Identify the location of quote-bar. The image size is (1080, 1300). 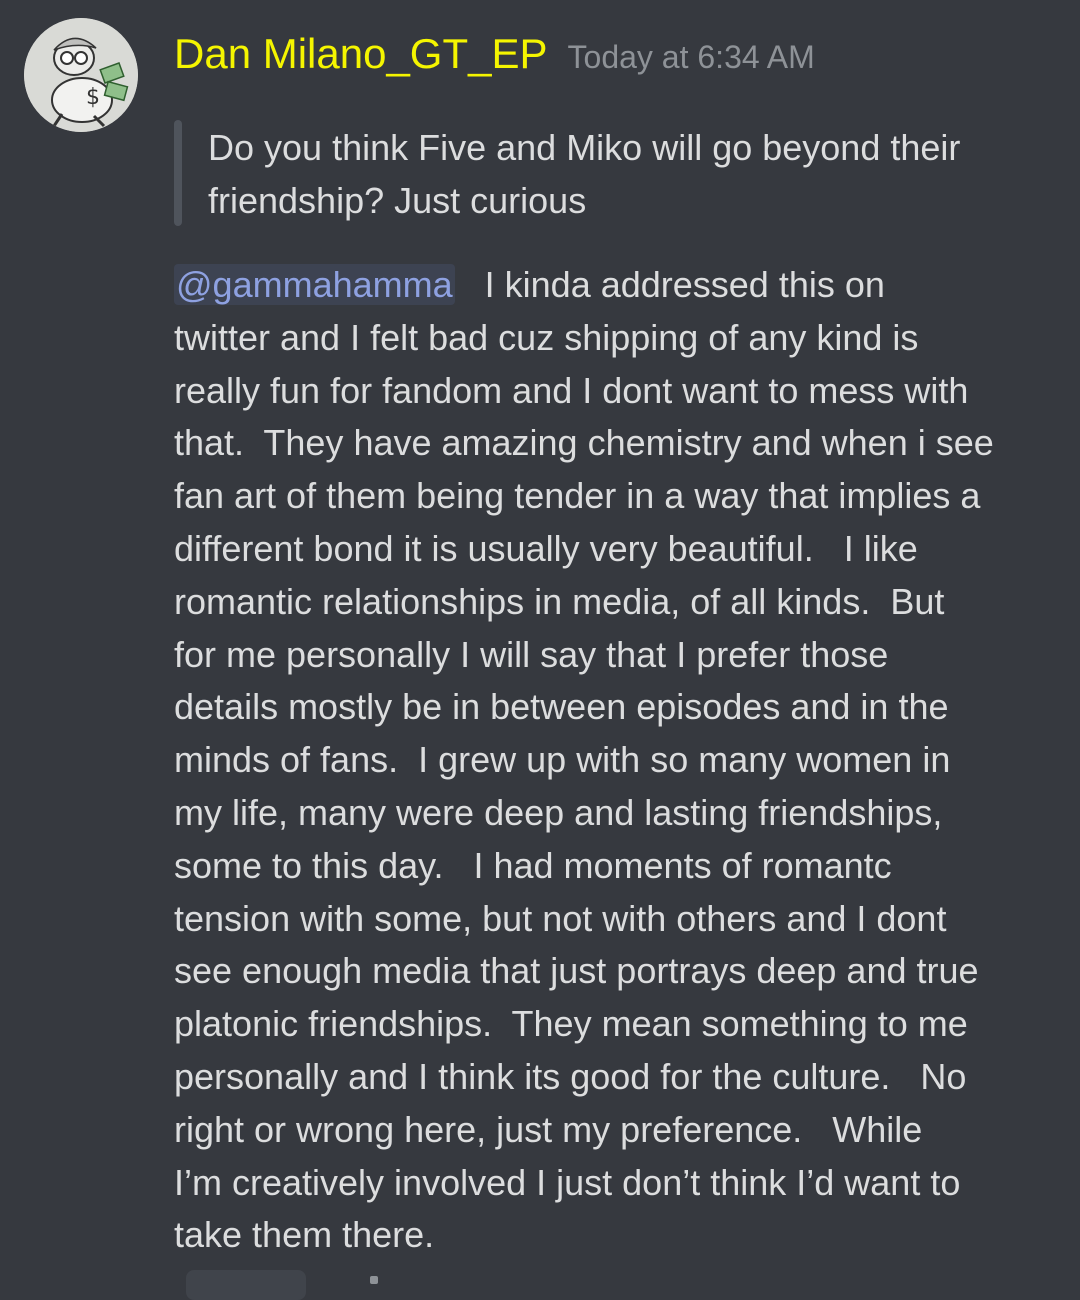
(178, 173).